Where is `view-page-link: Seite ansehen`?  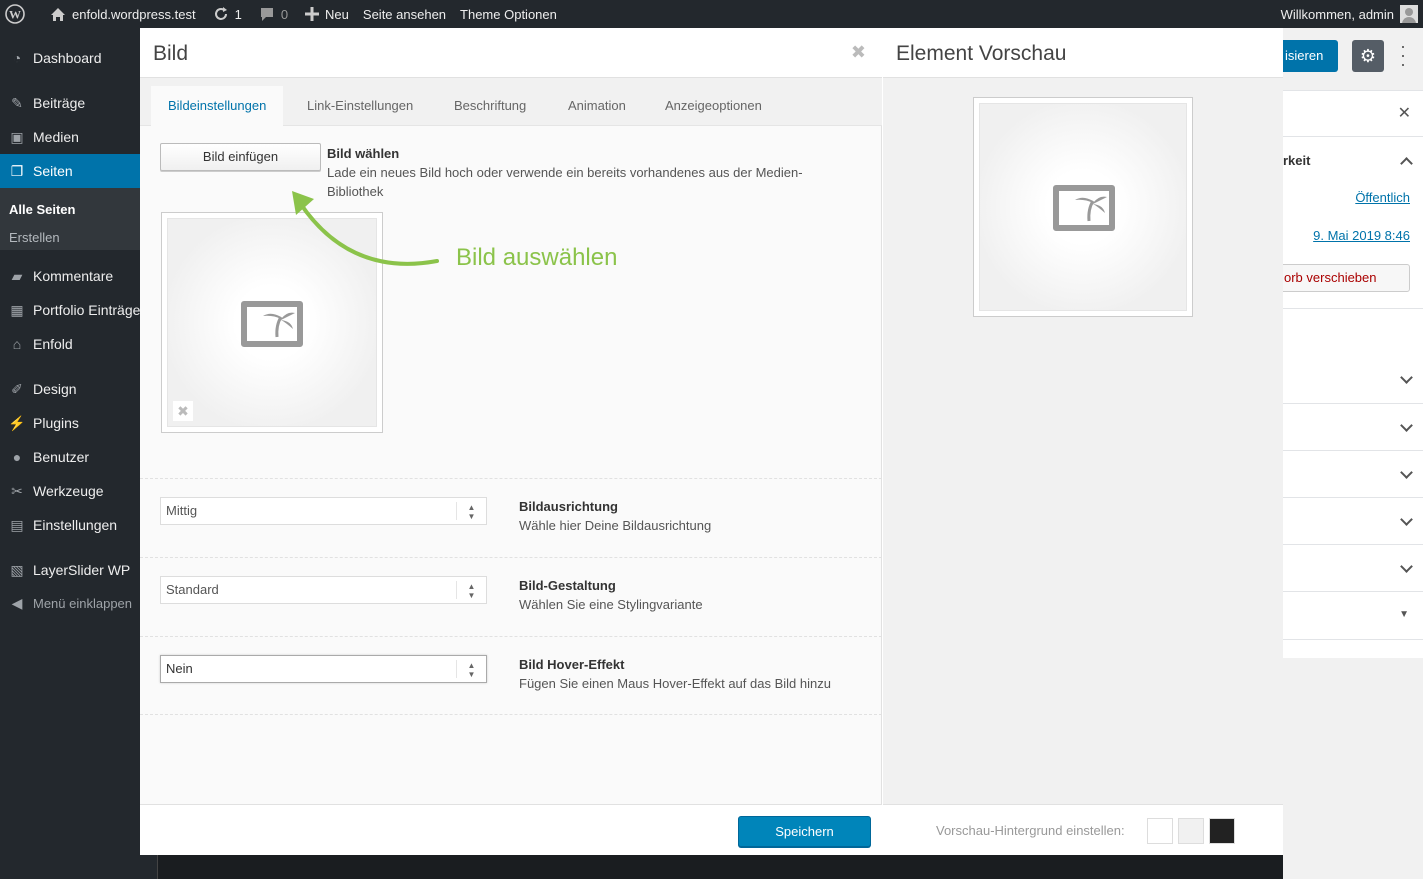 view-page-link: Seite ansehen is located at coordinates (404, 14).